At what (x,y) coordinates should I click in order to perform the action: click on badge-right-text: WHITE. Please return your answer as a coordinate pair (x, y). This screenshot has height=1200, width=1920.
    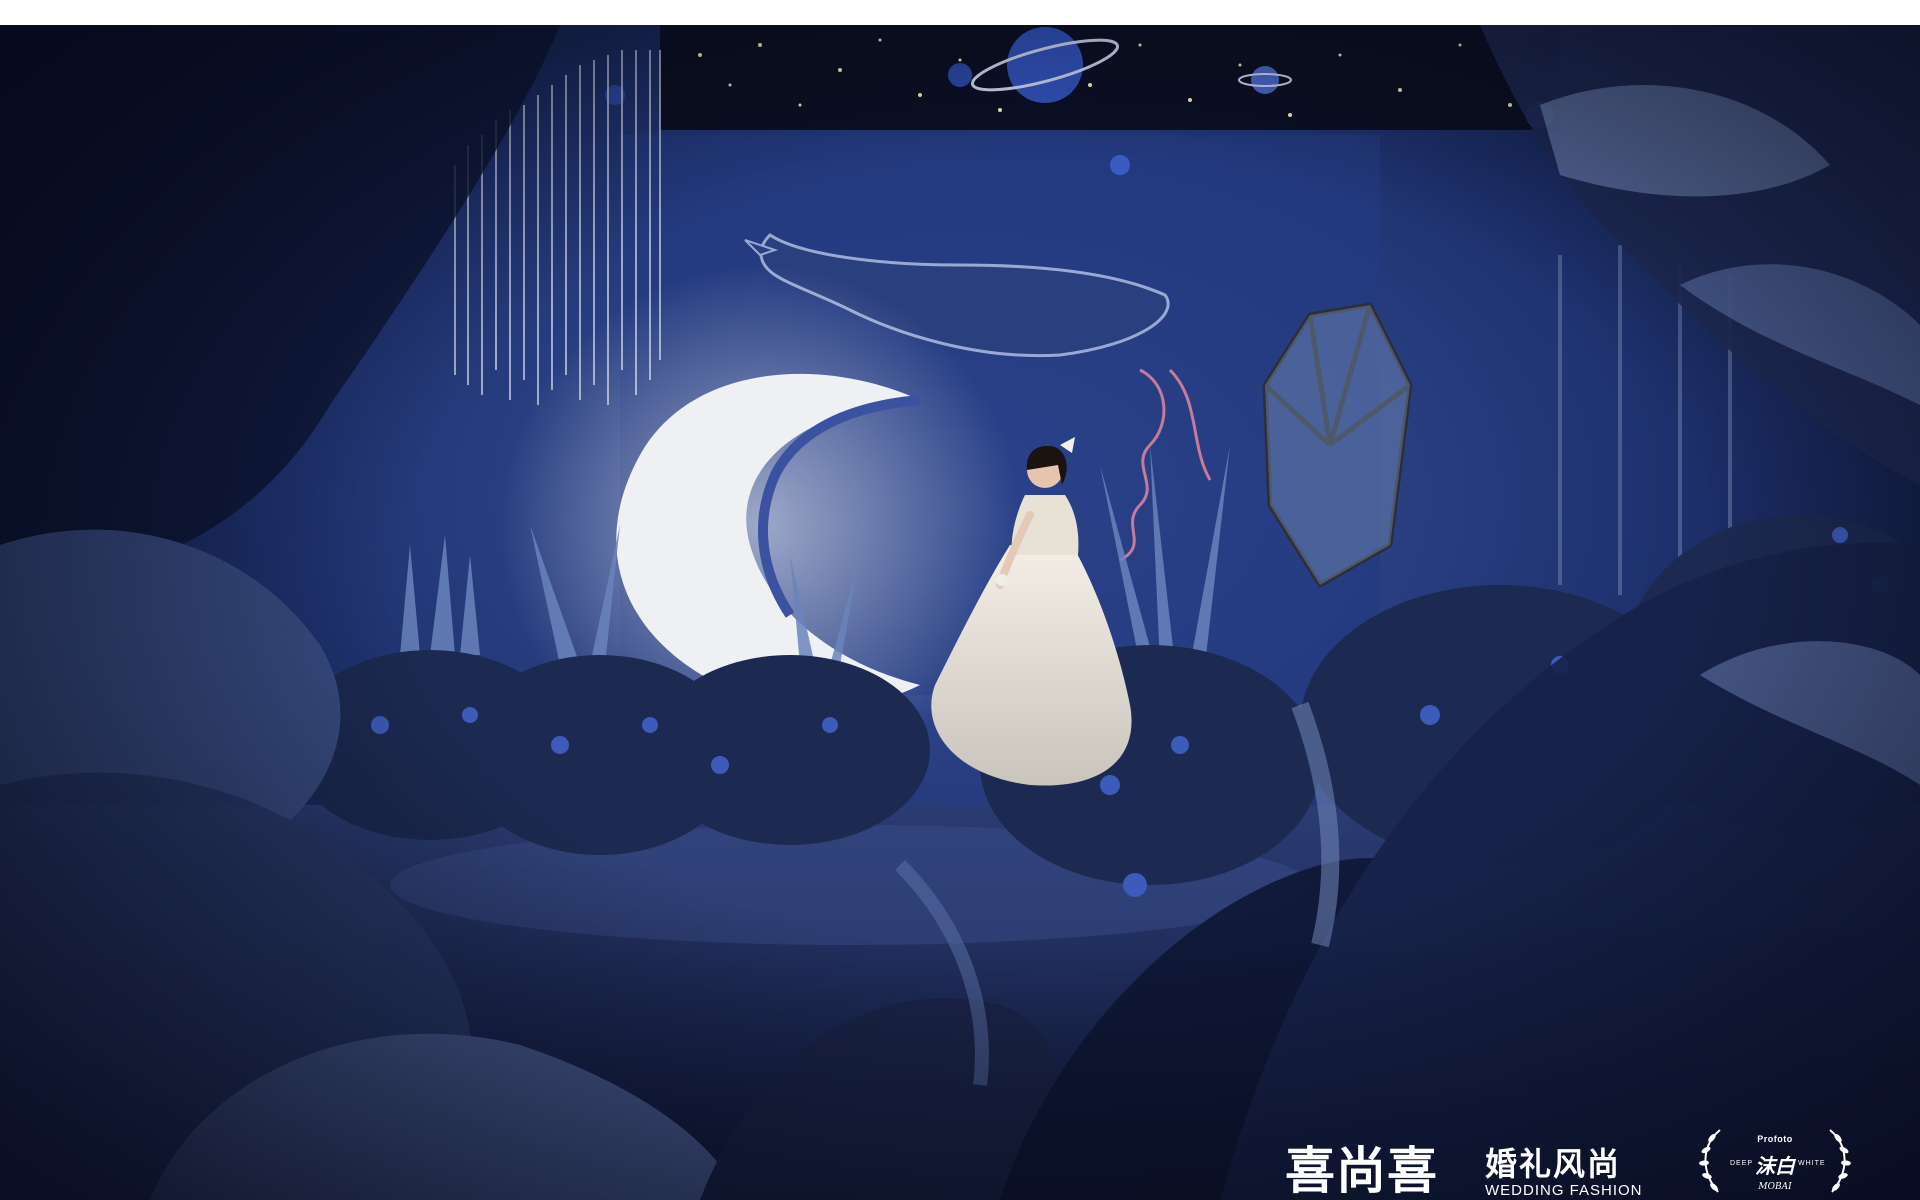
    Looking at the image, I should click on (1812, 1163).